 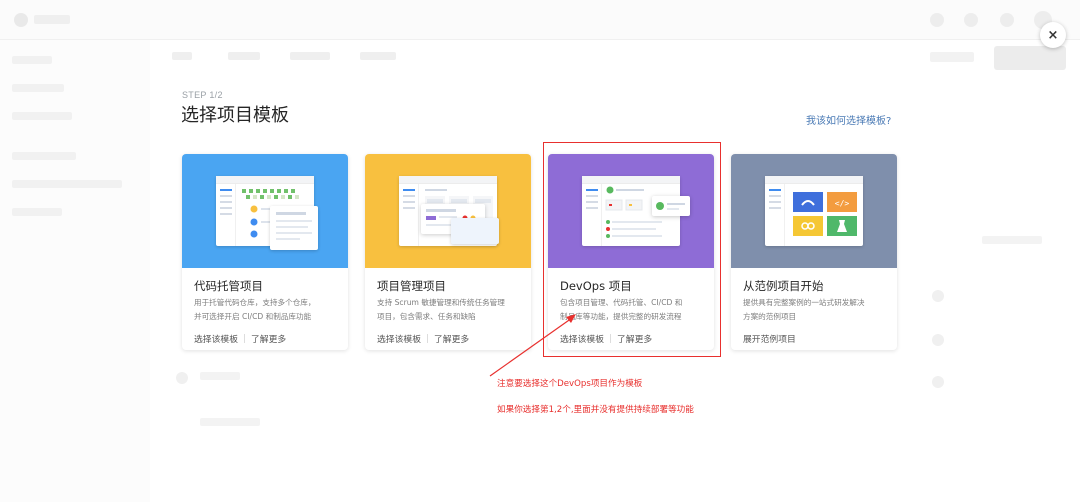 I want to click on background-logo-text, so click(x=52, y=19).